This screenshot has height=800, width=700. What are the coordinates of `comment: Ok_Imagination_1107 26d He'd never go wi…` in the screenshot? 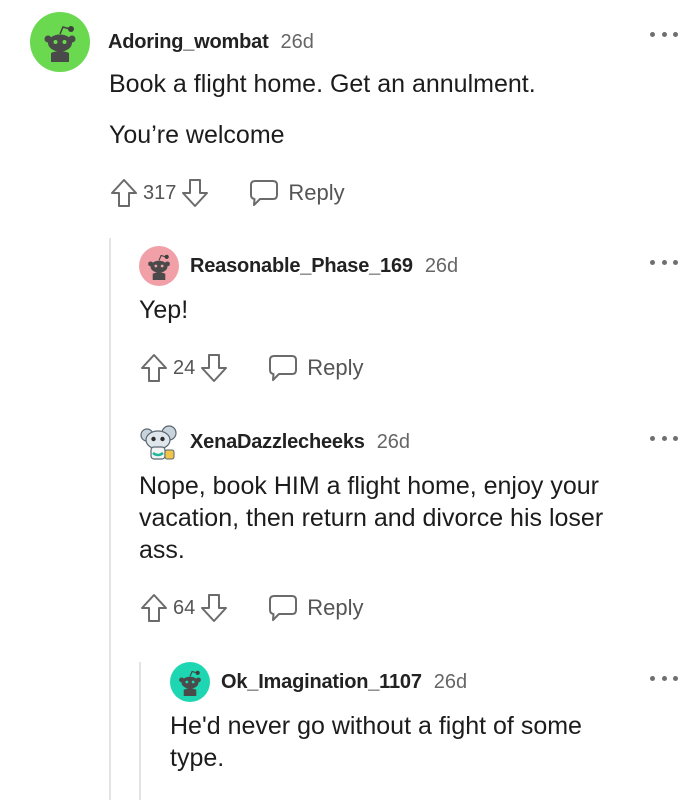 It's located at (435, 718).